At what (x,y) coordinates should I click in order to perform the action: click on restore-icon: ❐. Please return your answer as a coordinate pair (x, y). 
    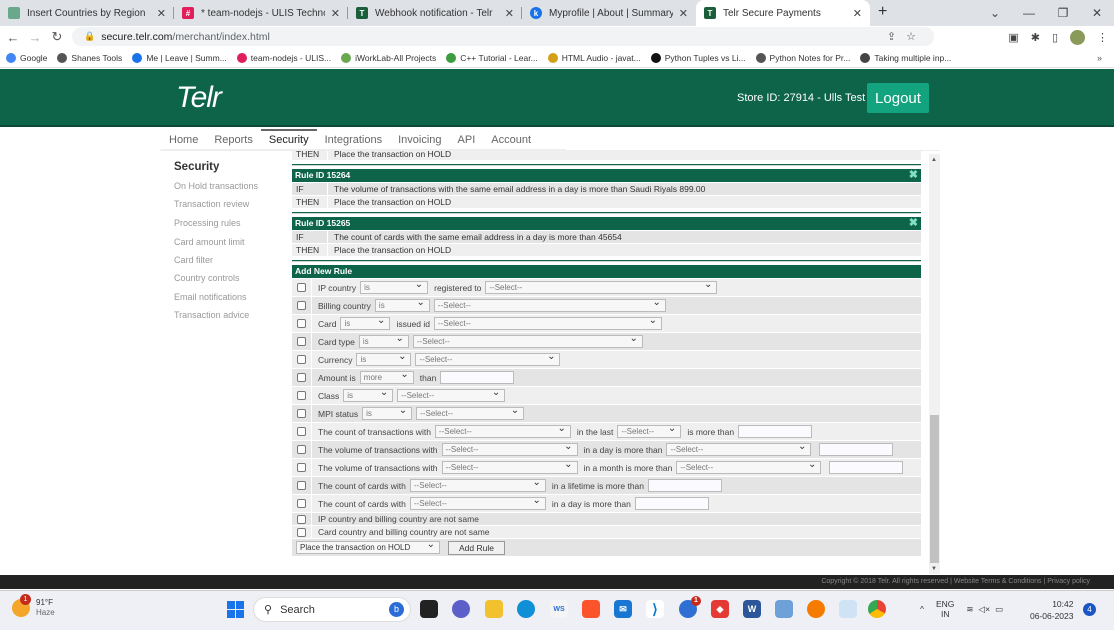
    Looking at the image, I should click on (1063, 13).